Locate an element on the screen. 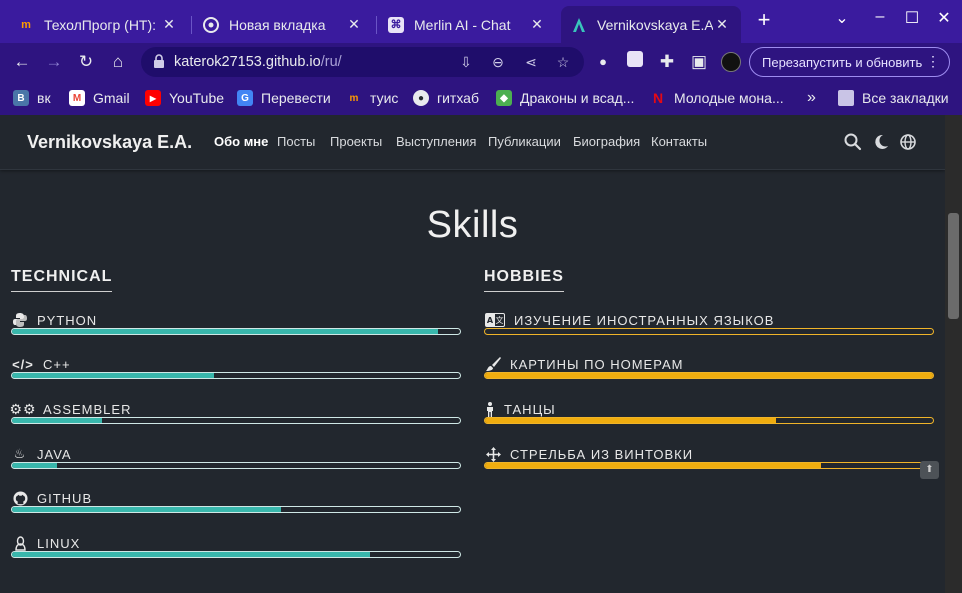 Image resolution: width=962 pixels, height=593 pixels. forward-icon: → is located at coordinates (54, 62).